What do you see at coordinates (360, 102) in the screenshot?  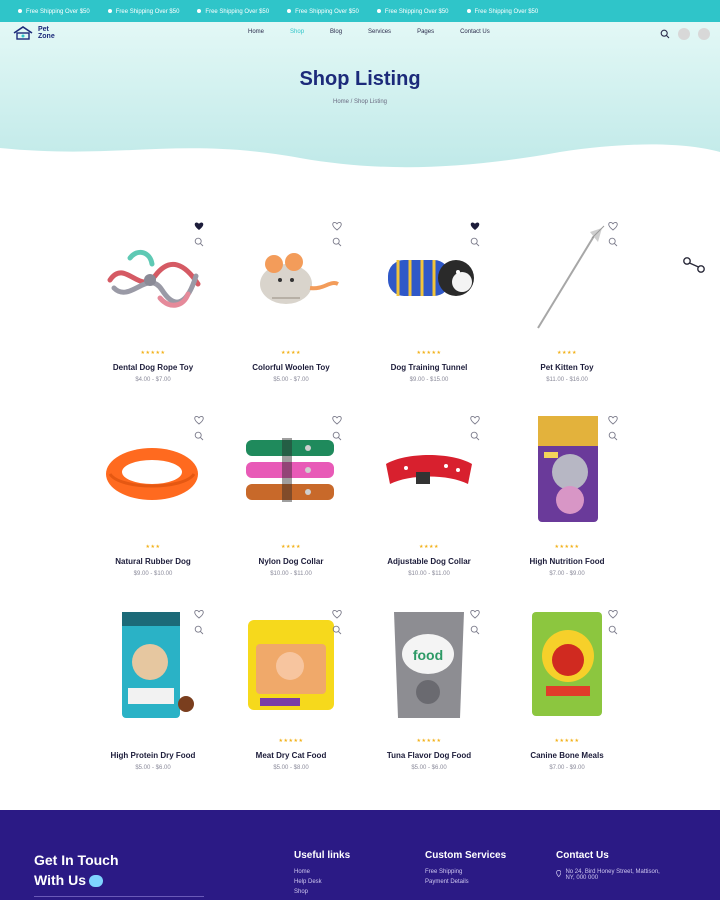 I see `breadcrumb: Home / Shop Listing` at bounding box center [360, 102].